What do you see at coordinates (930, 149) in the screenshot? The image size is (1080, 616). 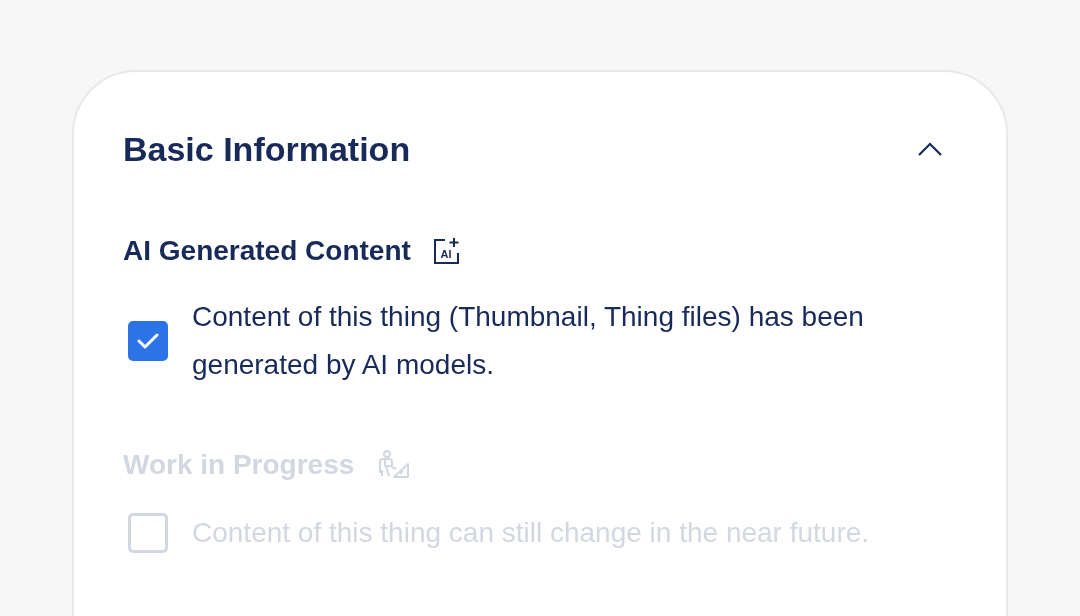 I see `chevron-up-icon` at bounding box center [930, 149].